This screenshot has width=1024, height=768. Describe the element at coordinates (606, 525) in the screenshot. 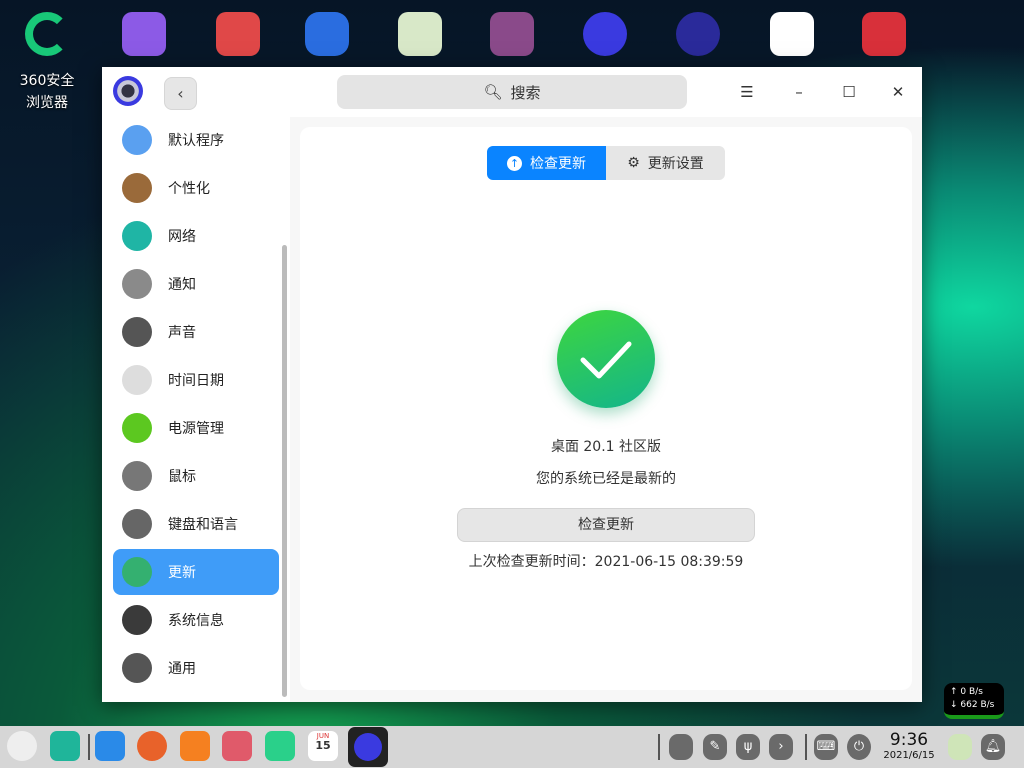

I see `check-update-button: 检查更新` at that location.